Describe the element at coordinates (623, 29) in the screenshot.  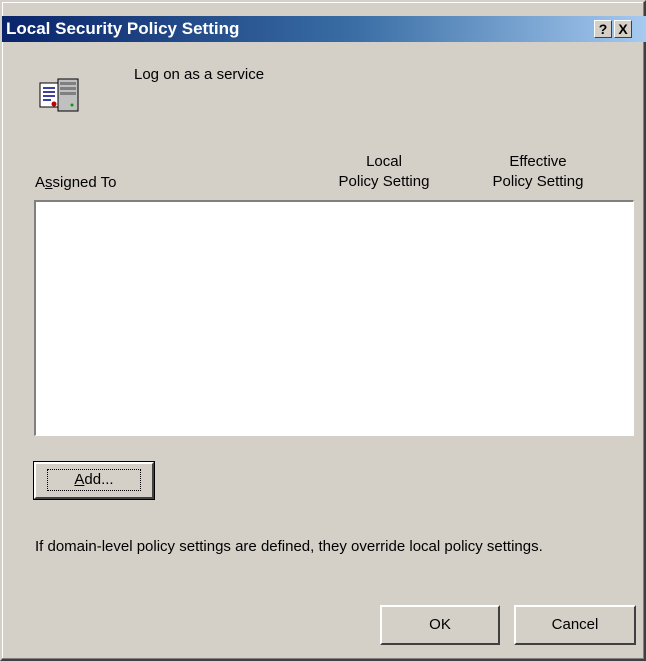
I see `close-button: X` at that location.